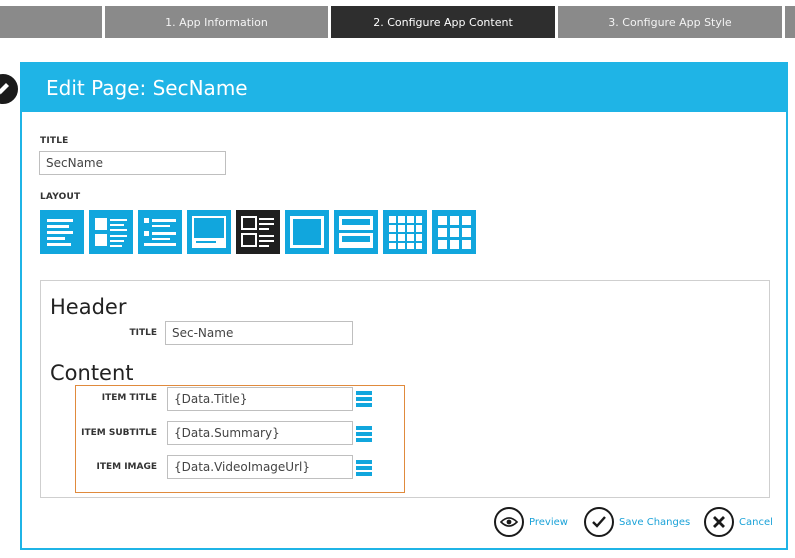 The width and height of the screenshot is (795, 558). I want to click on layout-tile-list, so click(62, 232).